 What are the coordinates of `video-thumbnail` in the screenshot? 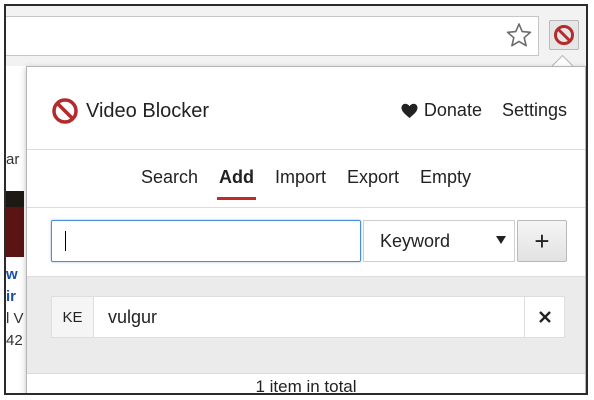 It's located at (15, 224).